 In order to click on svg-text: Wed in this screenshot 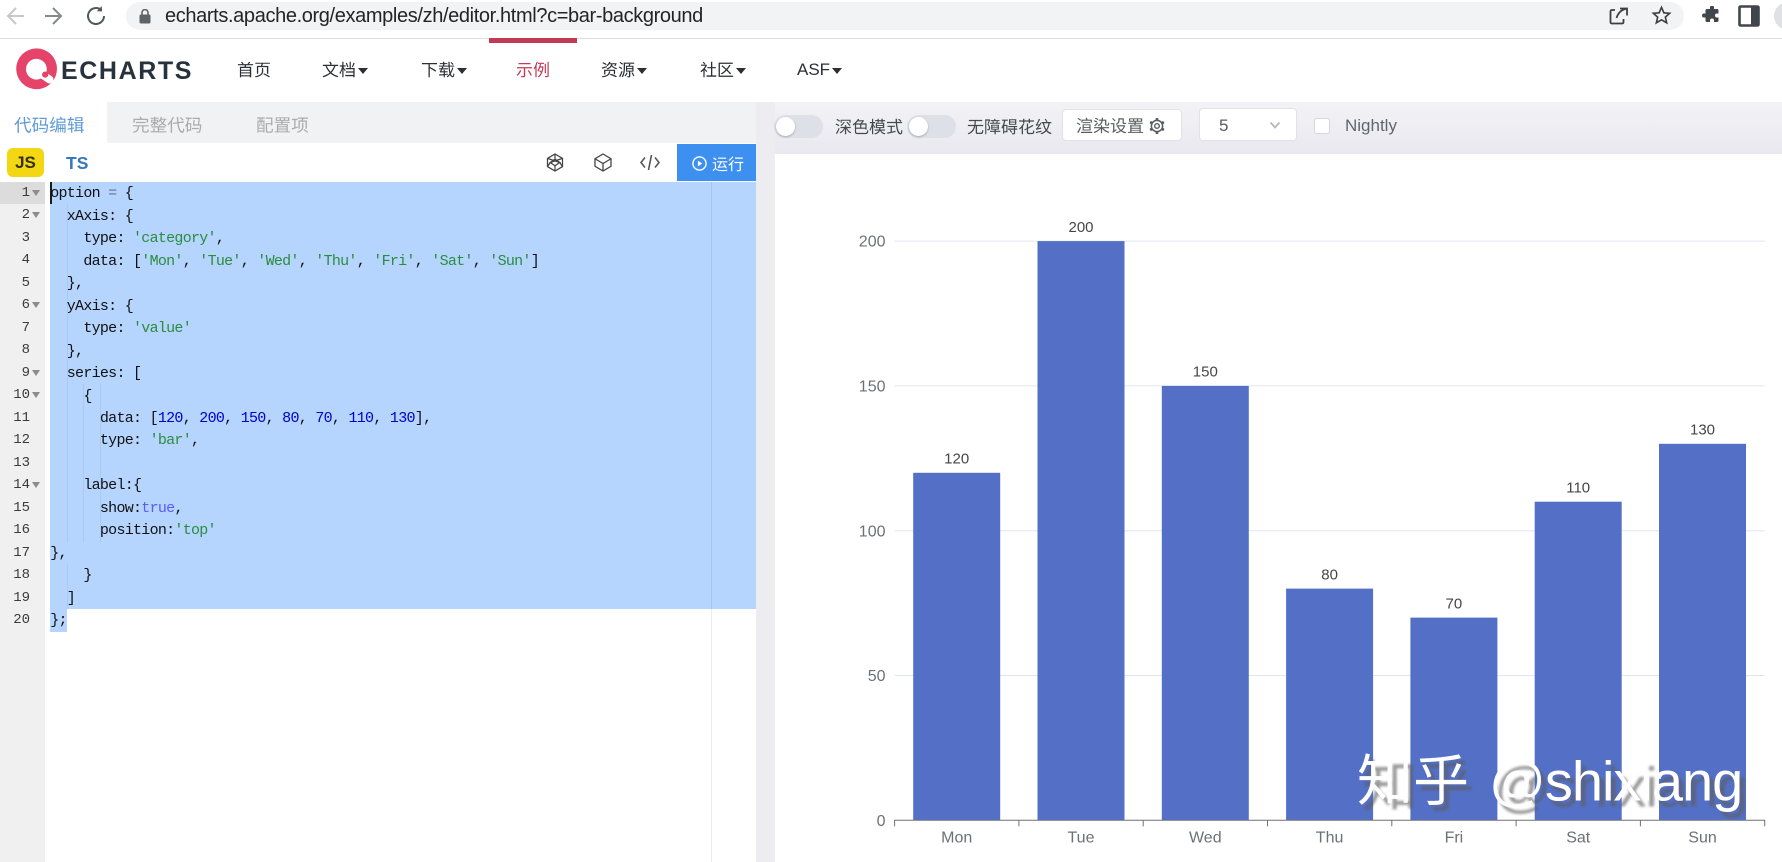, I will do `click(1205, 838)`.